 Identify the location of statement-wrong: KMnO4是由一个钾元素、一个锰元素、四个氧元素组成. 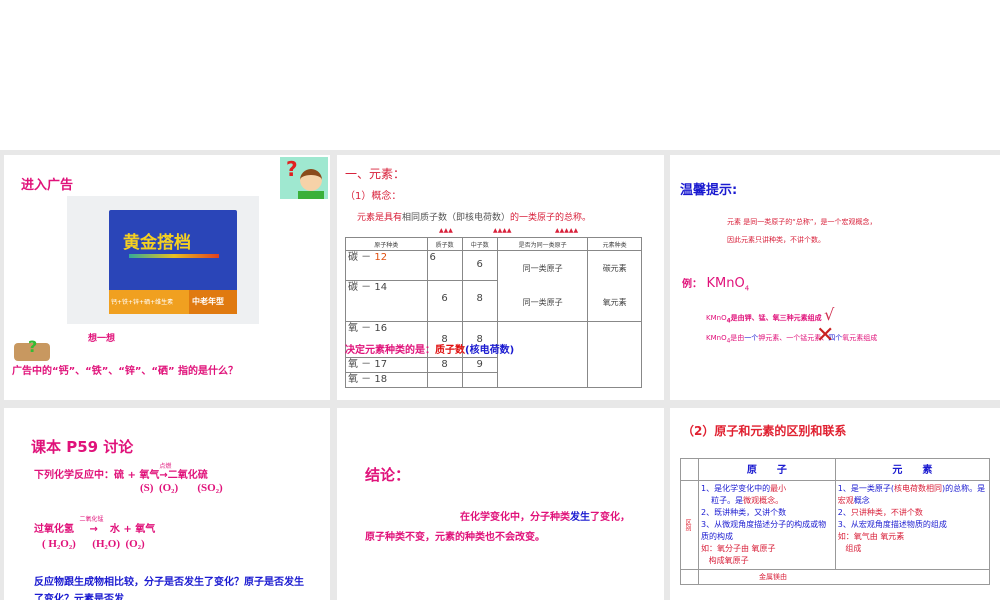
(792, 339).